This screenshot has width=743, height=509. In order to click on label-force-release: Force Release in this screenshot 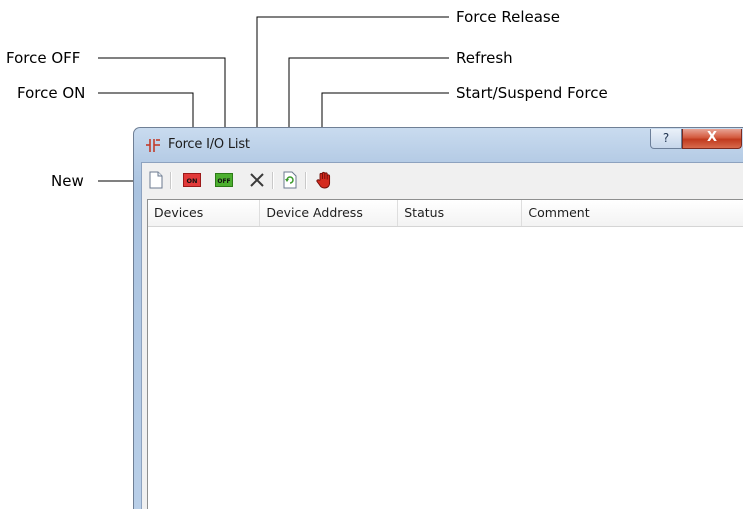, I will do `click(508, 17)`.